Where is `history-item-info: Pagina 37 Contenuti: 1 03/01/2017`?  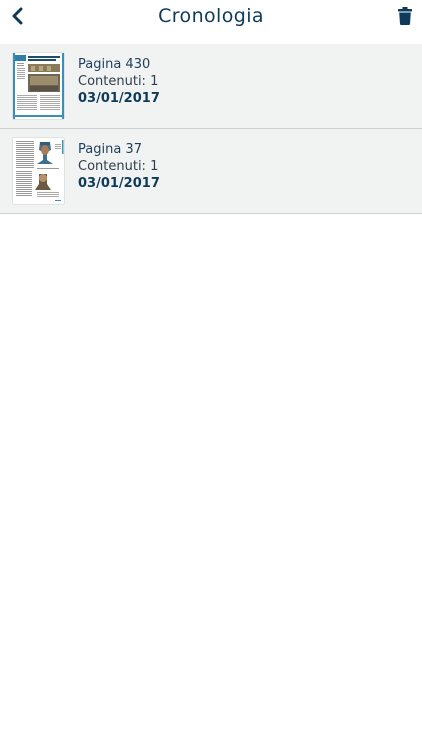
history-item-info: Pagina 37 Contenuti: 1 03/01/2017 is located at coordinates (119, 166).